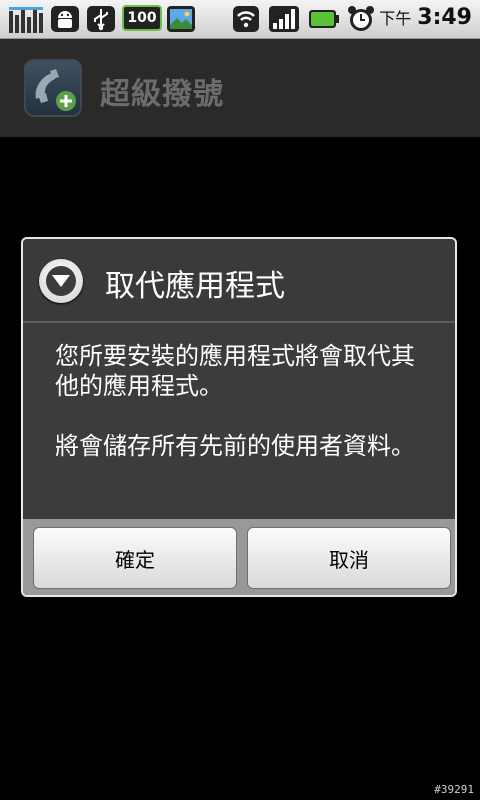 The image size is (480, 800). I want to click on ok-button: 確定, so click(135, 558).